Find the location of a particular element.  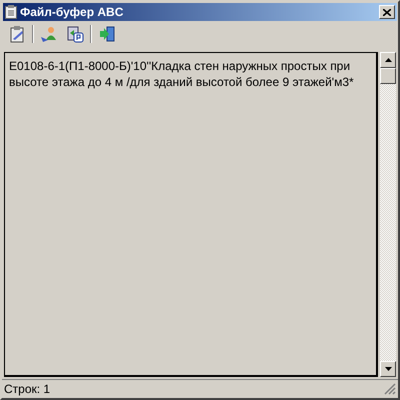

window-title: Файл-буфер ABC is located at coordinates (72, 12).